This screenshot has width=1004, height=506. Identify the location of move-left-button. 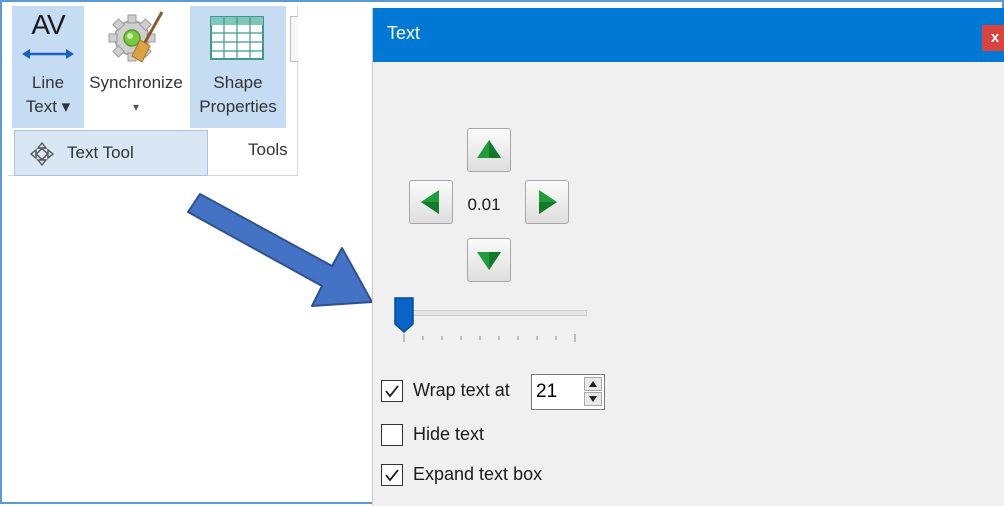
(431, 202).